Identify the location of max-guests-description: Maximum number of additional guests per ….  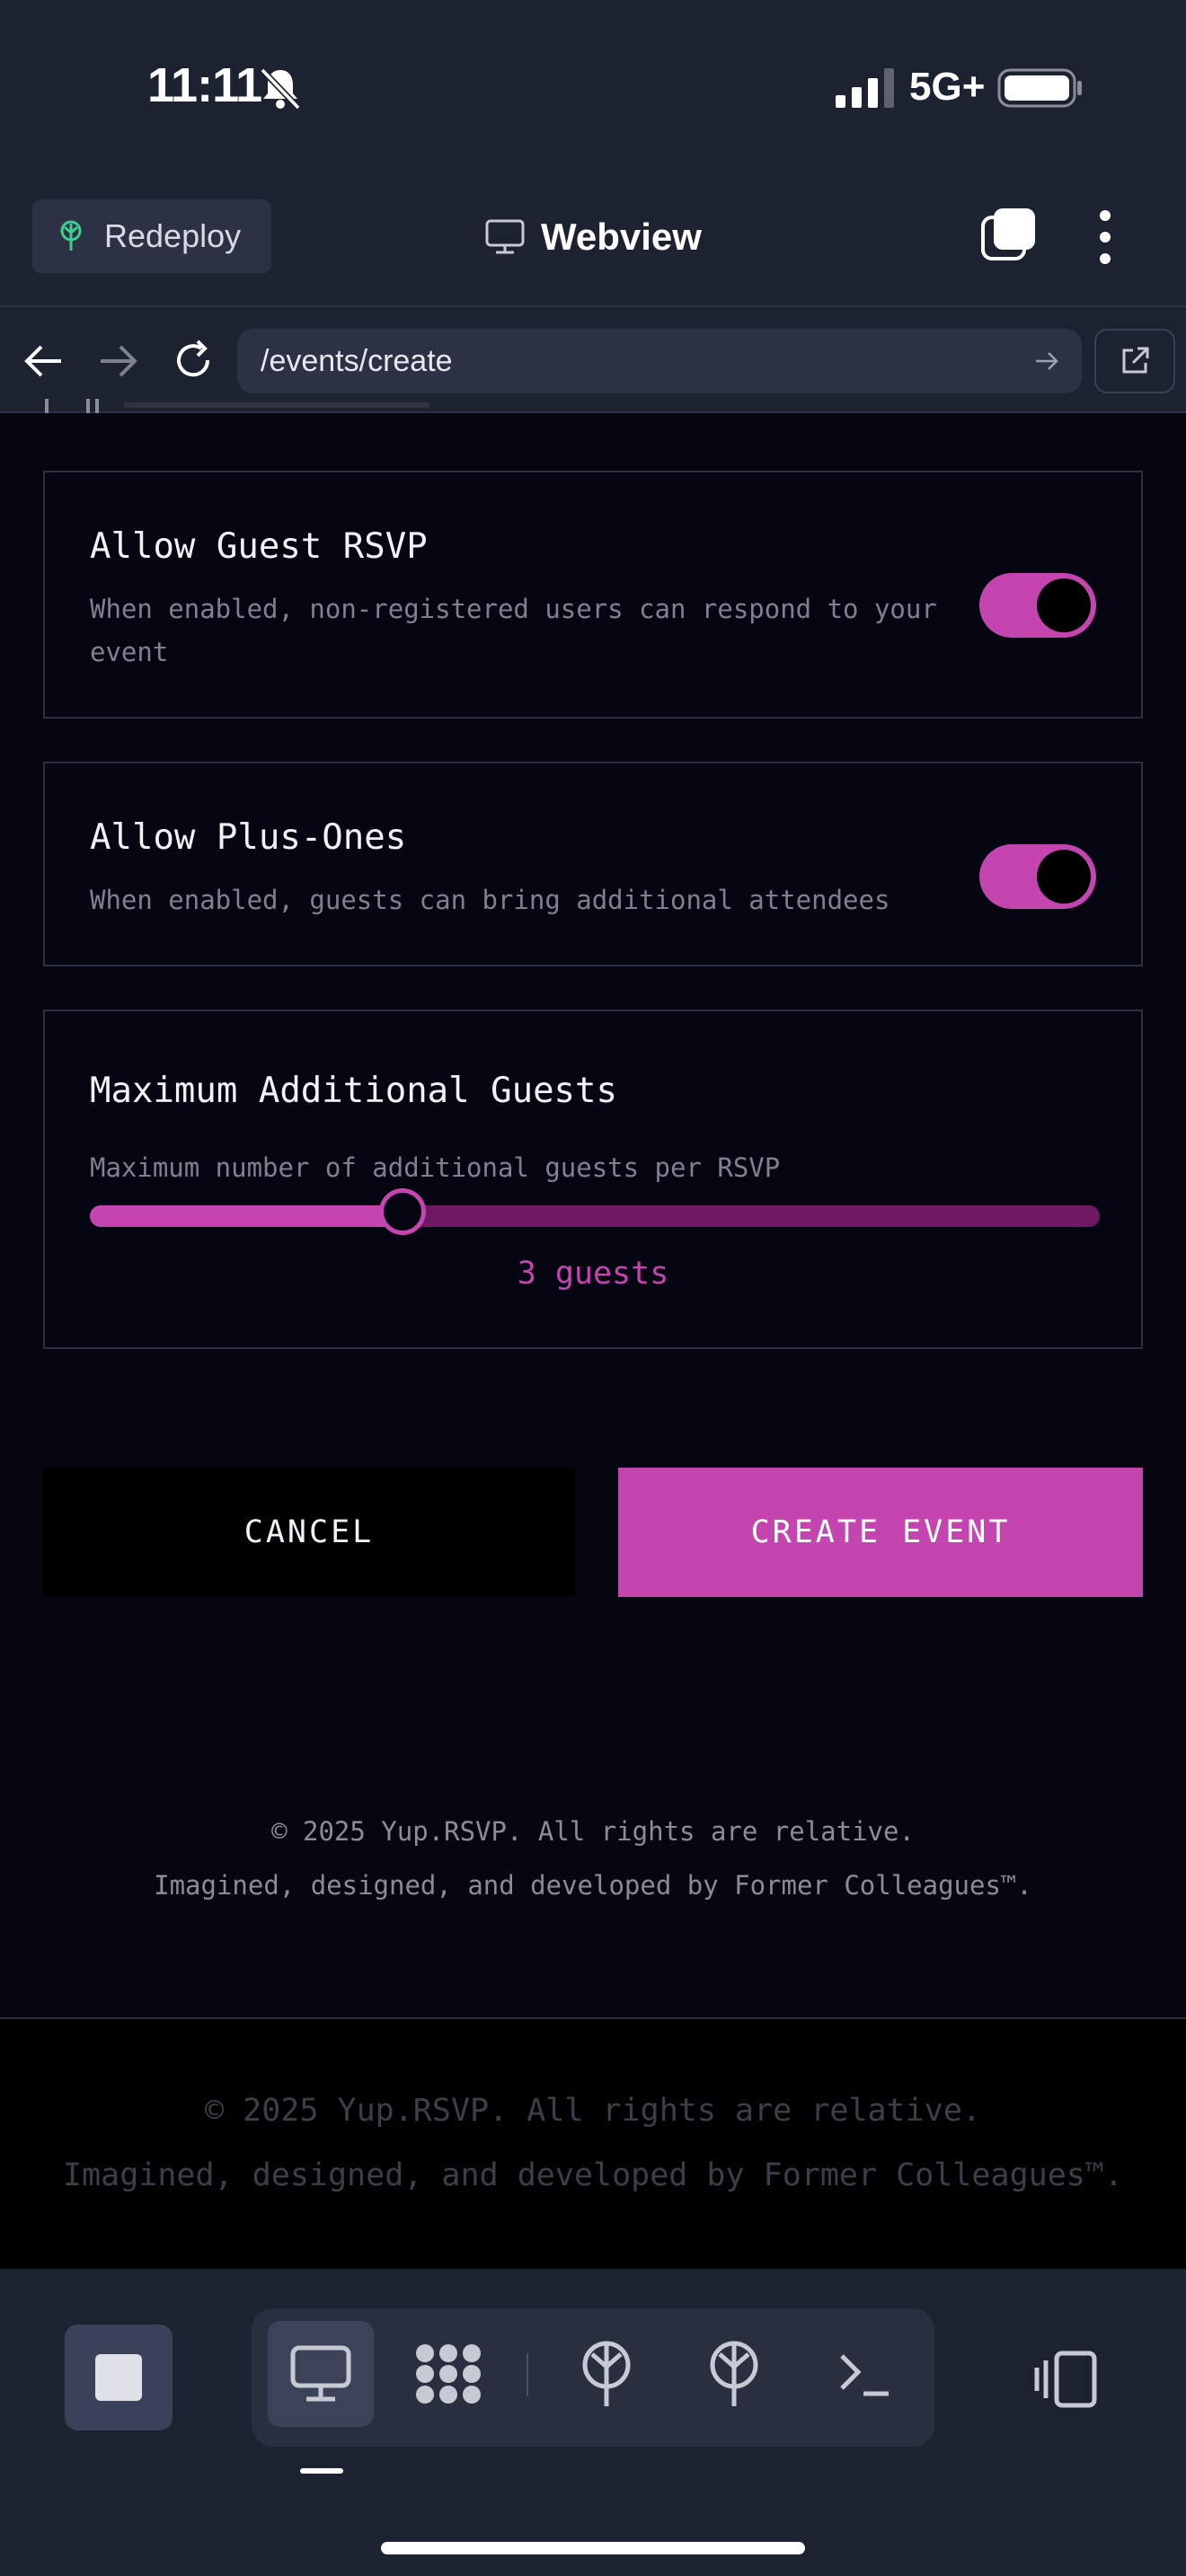
(435, 1167).